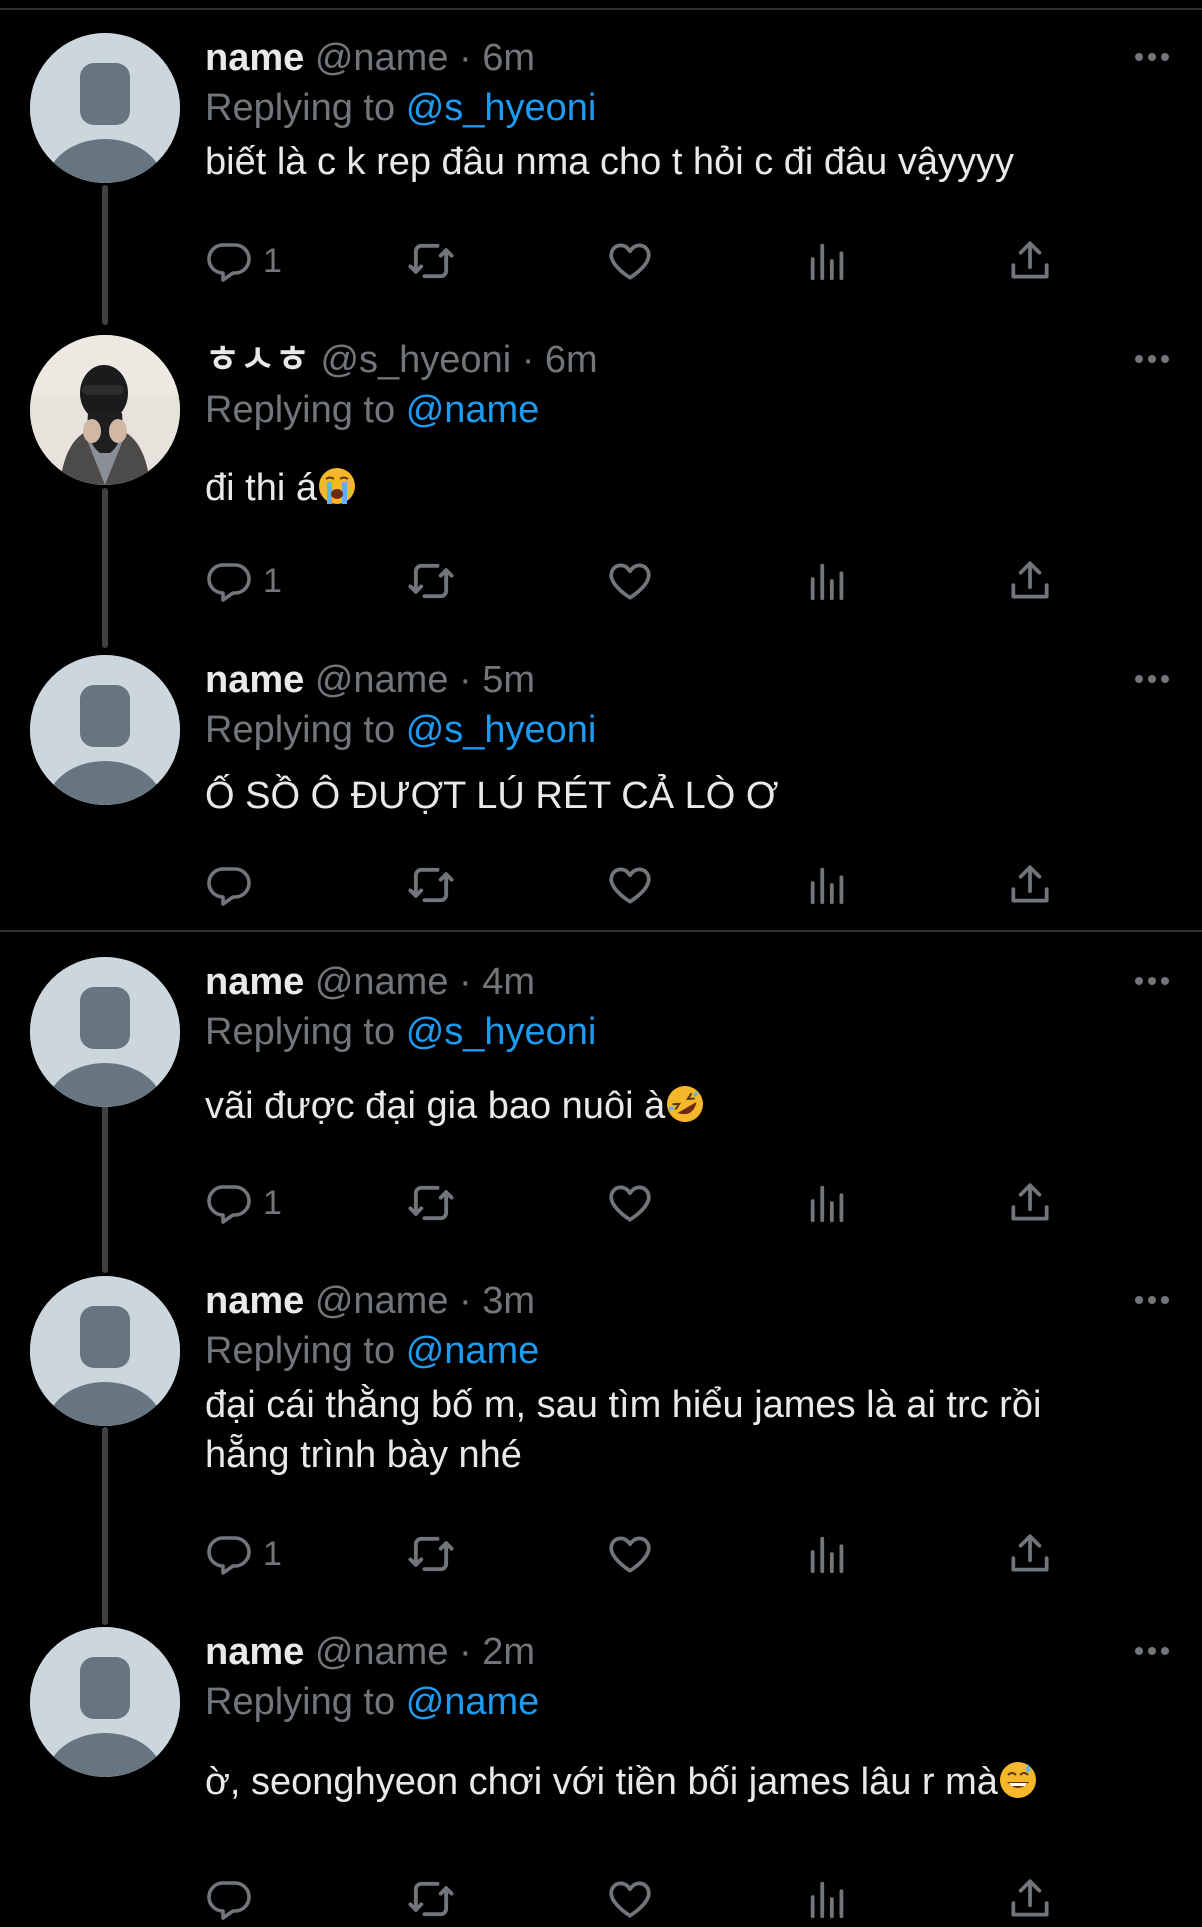 Image resolution: width=1202 pixels, height=1927 pixels. I want to click on user-handle: @s_hyeoni, so click(415, 360).